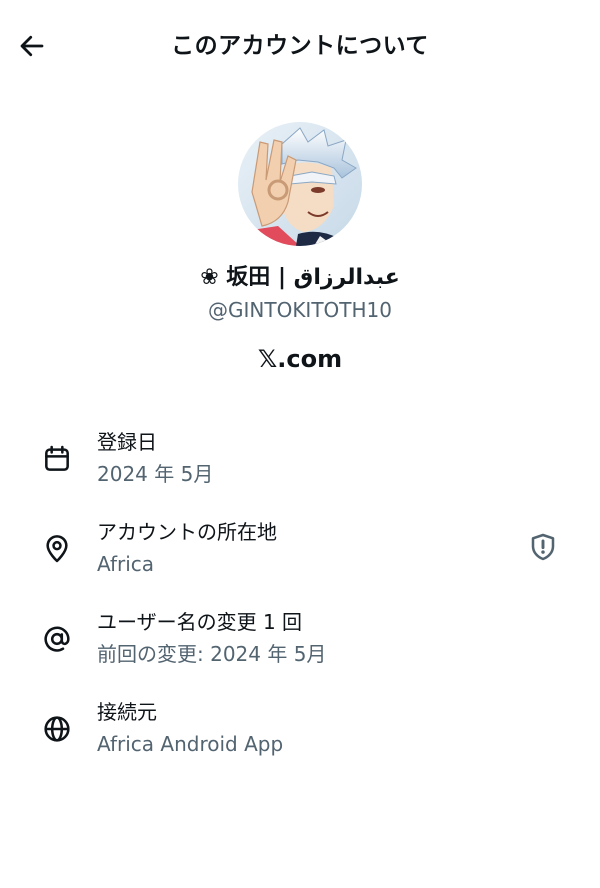 This screenshot has height=888, width=600. I want to click on joined-label: 登録日, so click(127, 442).